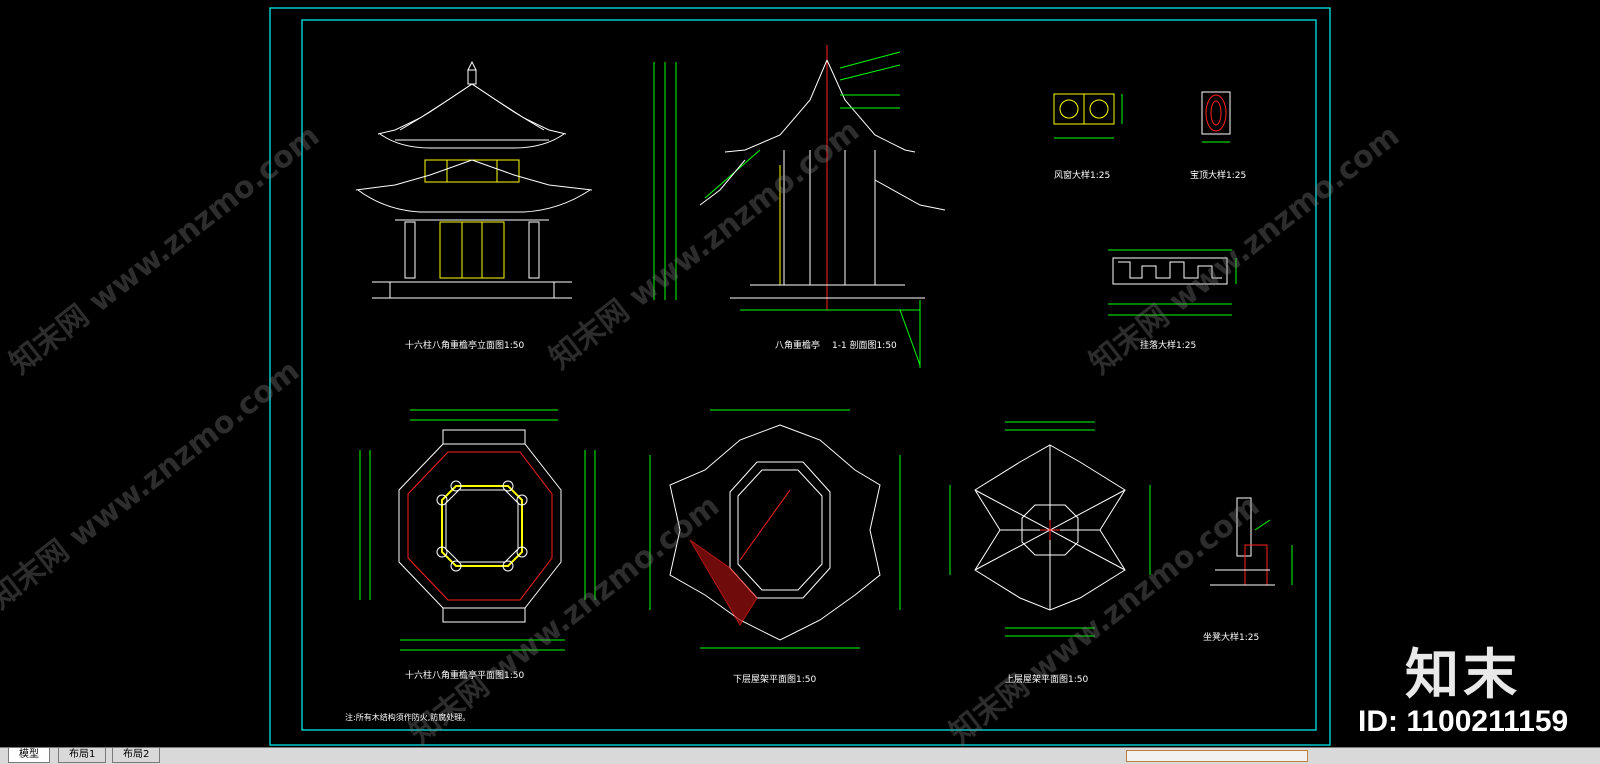  What do you see at coordinates (1082, 176) in the screenshot?
I see `caption-window-detail: 风窗大样1:25` at bounding box center [1082, 176].